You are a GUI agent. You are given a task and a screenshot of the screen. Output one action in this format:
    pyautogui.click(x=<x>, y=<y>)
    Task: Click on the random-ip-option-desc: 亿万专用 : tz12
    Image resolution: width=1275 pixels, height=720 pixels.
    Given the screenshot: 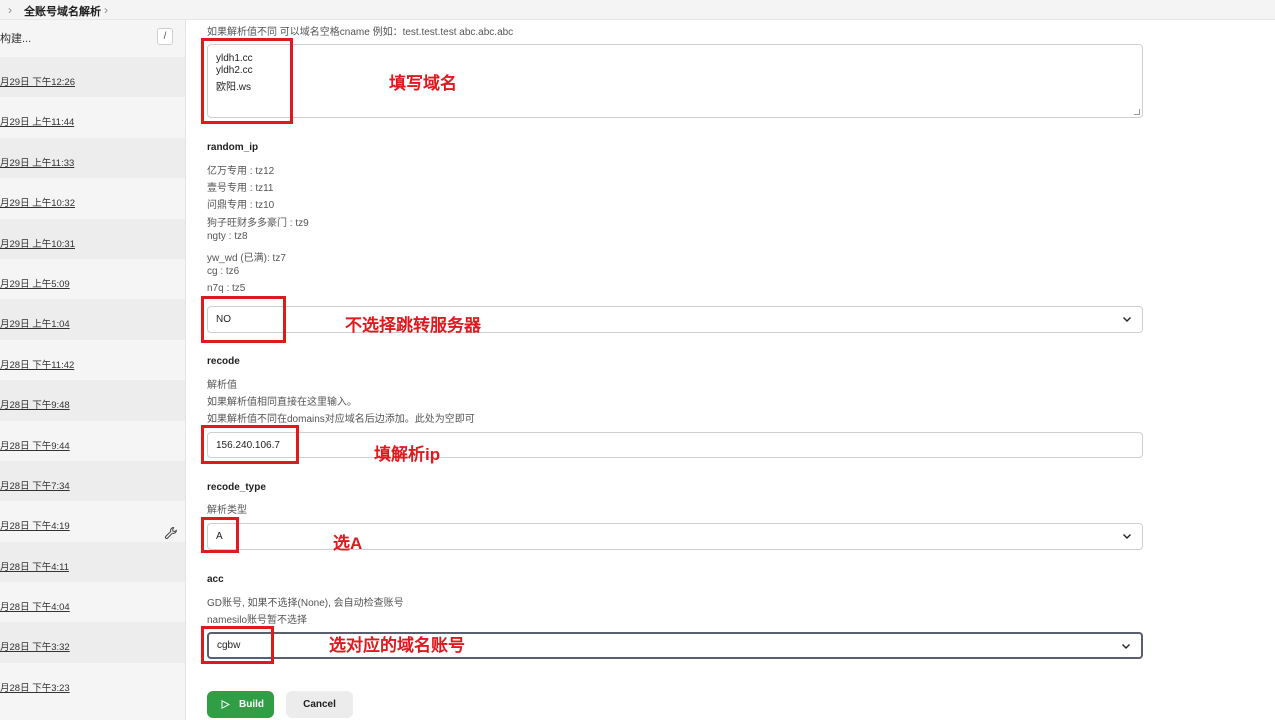 What is the action you would take?
    pyautogui.click(x=241, y=171)
    